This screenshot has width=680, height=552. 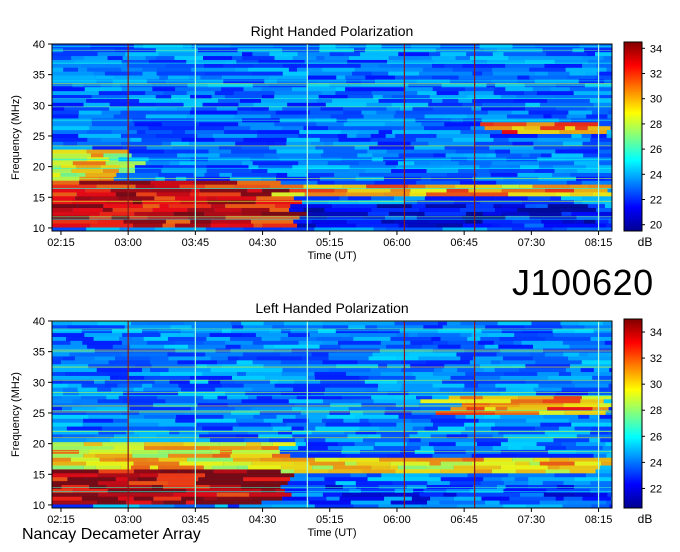 What do you see at coordinates (656, 437) in the screenshot?
I see `colorbar-tick-label: 26` at bounding box center [656, 437].